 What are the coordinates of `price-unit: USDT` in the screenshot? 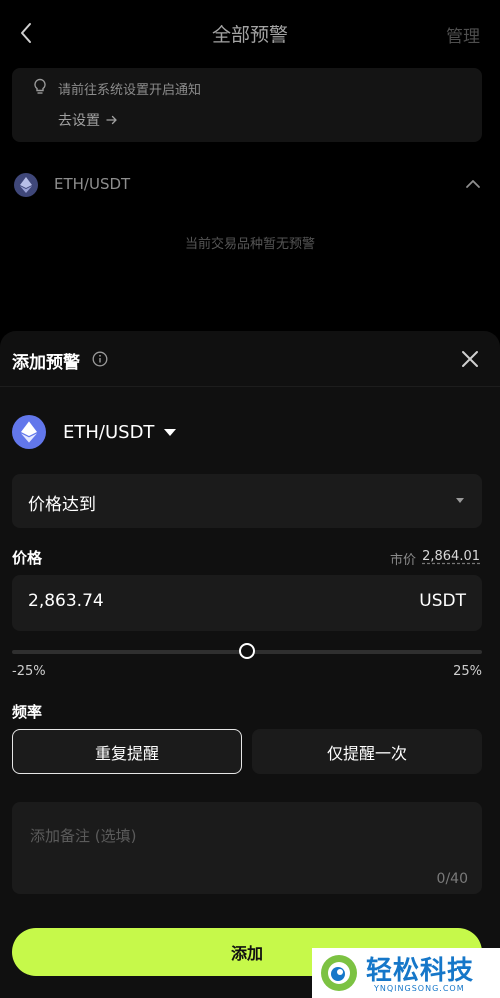 It's located at (442, 601).